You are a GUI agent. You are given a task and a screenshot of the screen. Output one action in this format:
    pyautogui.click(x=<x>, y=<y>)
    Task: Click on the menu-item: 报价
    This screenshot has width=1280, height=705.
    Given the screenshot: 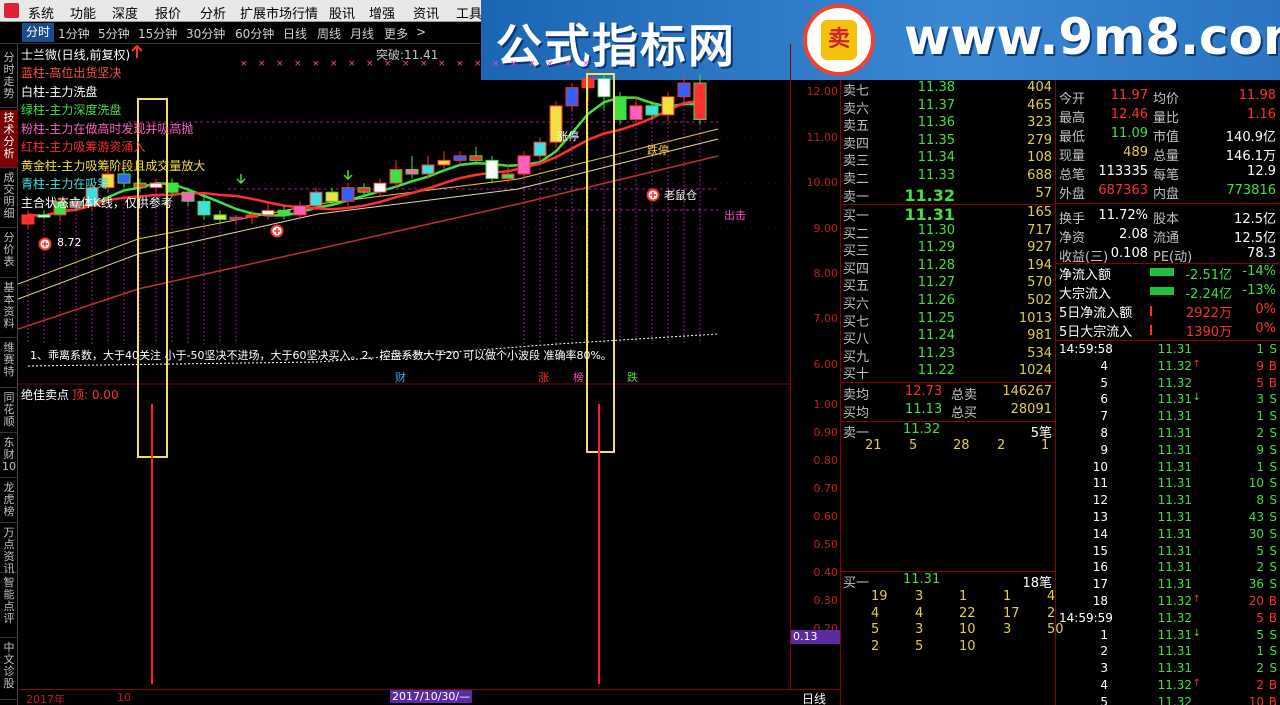 What is the action you would take?
    pyautogui.click(x=168, y=12)
    